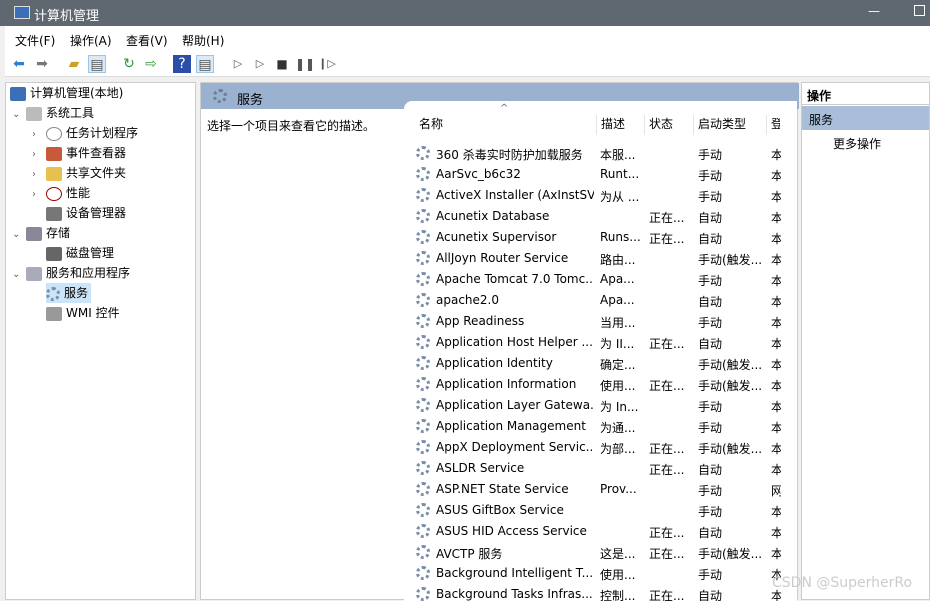 The width and height of the screenshot is (930, 601). Describe the element at coordinates (594, 552) in the screenshot. I see `table-row: AVCTP 服务 这是... 正在... 手动(触发... 本` at that location.